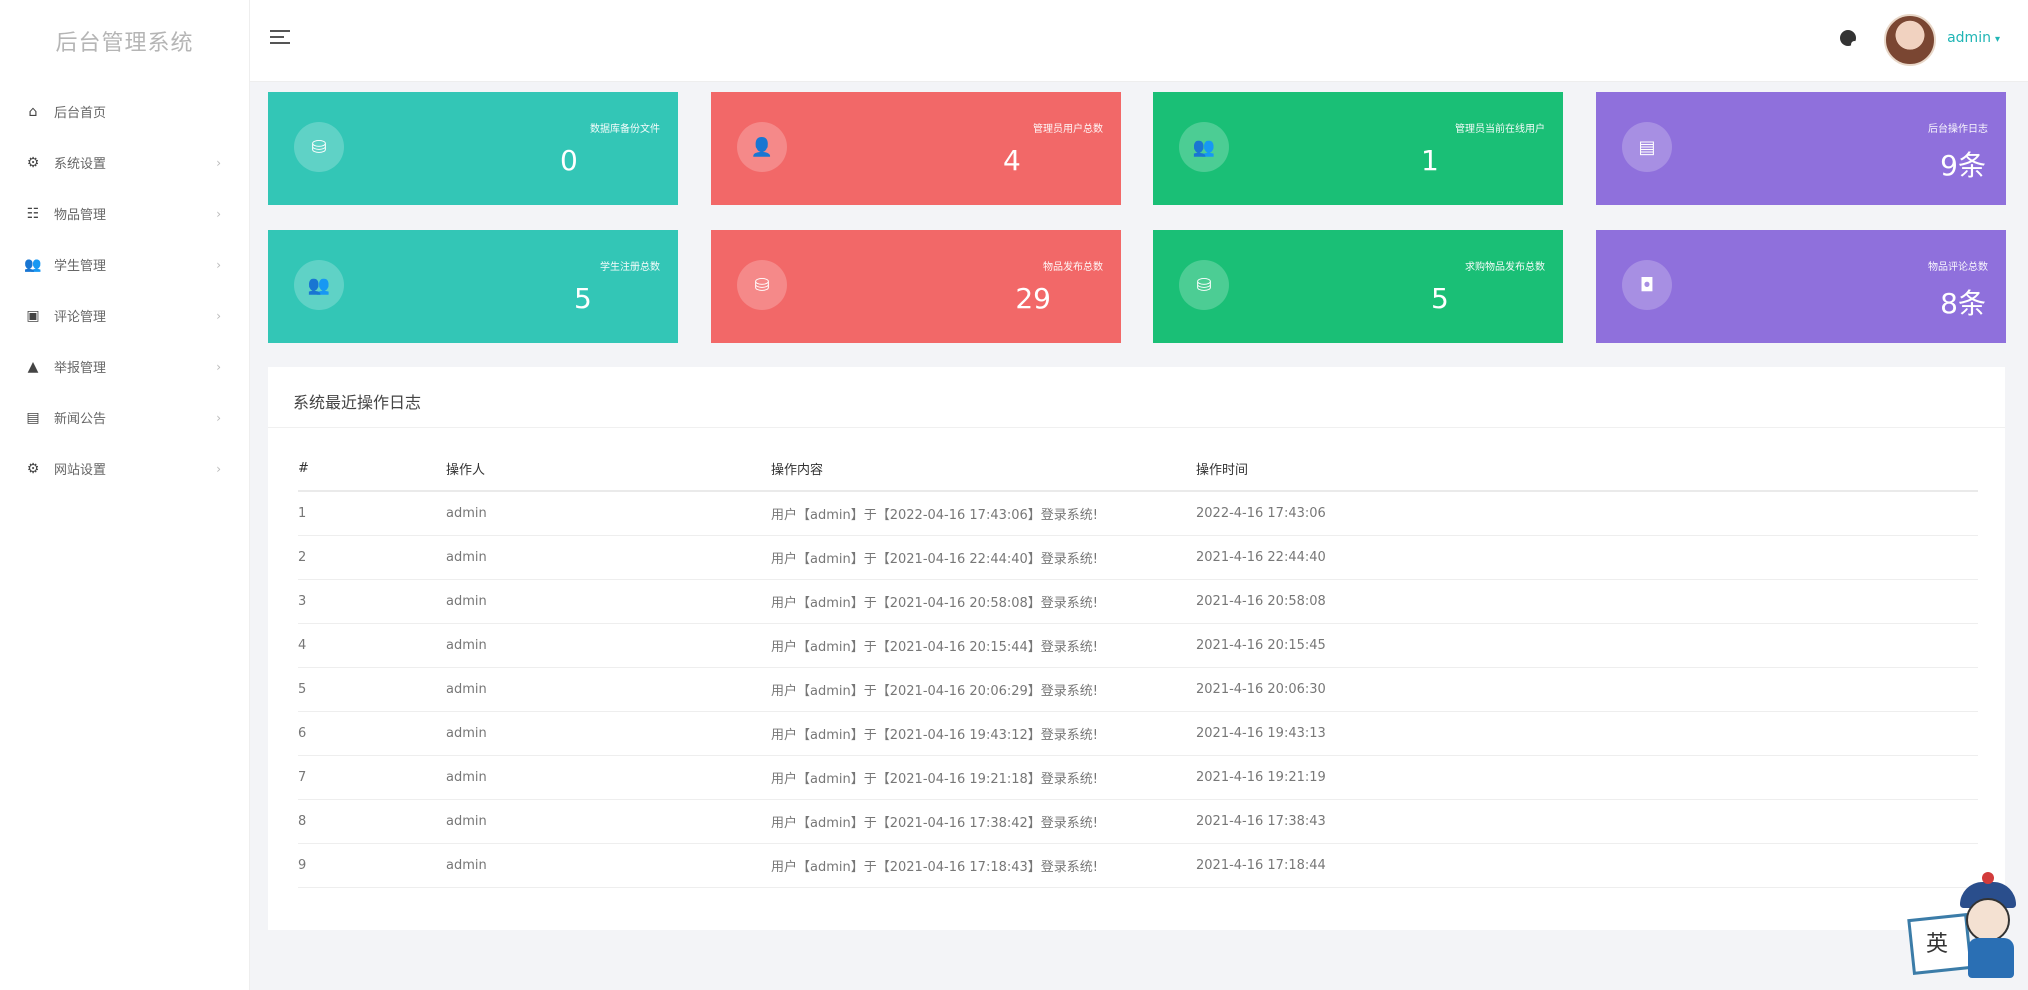 This screenshot has height=990, width=2028. What do you see at coordinates (1012, 160) in the screenshot?
I see `stat-value: 4` at bounding box center [1012, 160].